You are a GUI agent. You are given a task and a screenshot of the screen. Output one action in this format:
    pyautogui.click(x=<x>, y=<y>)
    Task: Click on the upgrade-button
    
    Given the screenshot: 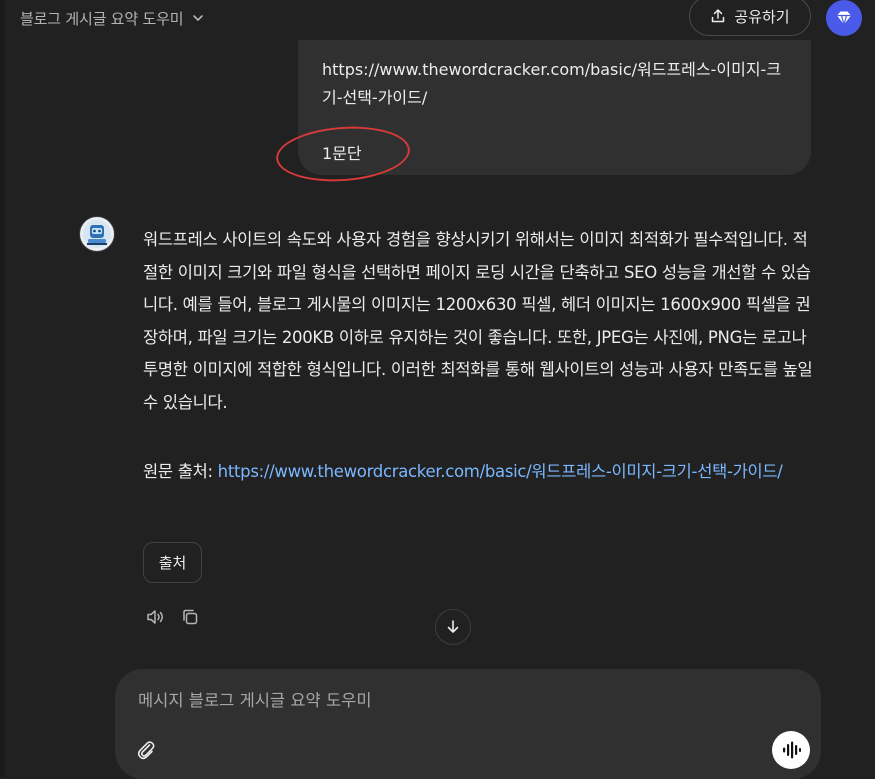 What is the action you would take?
    pyautogui.click(x=844, y=18)
    